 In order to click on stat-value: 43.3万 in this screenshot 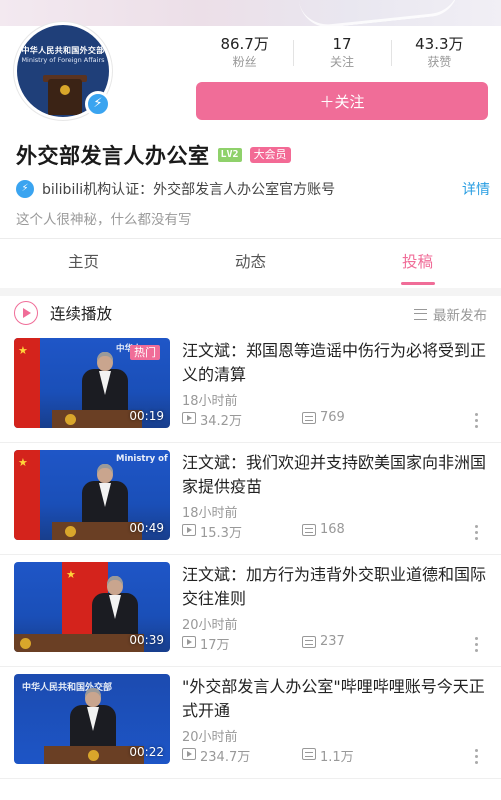, I will do `click(439, 44)`.